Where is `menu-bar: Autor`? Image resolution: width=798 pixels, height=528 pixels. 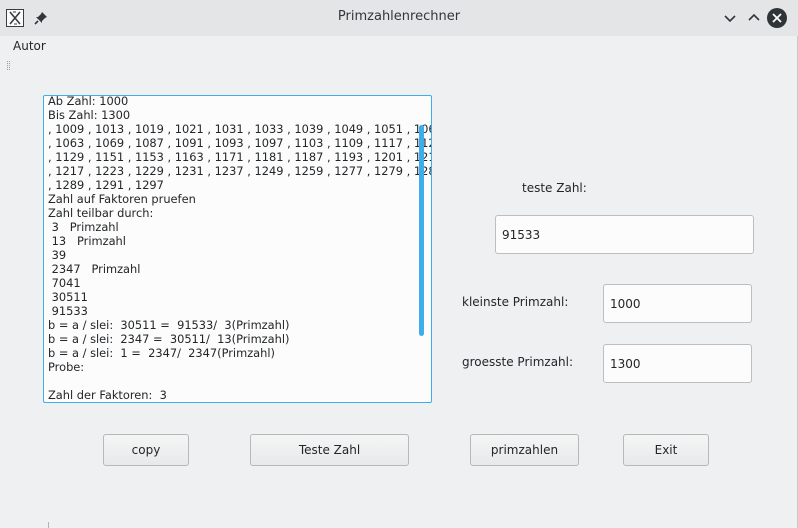 menu-bar: Autor is located at coordinates (399, 46).